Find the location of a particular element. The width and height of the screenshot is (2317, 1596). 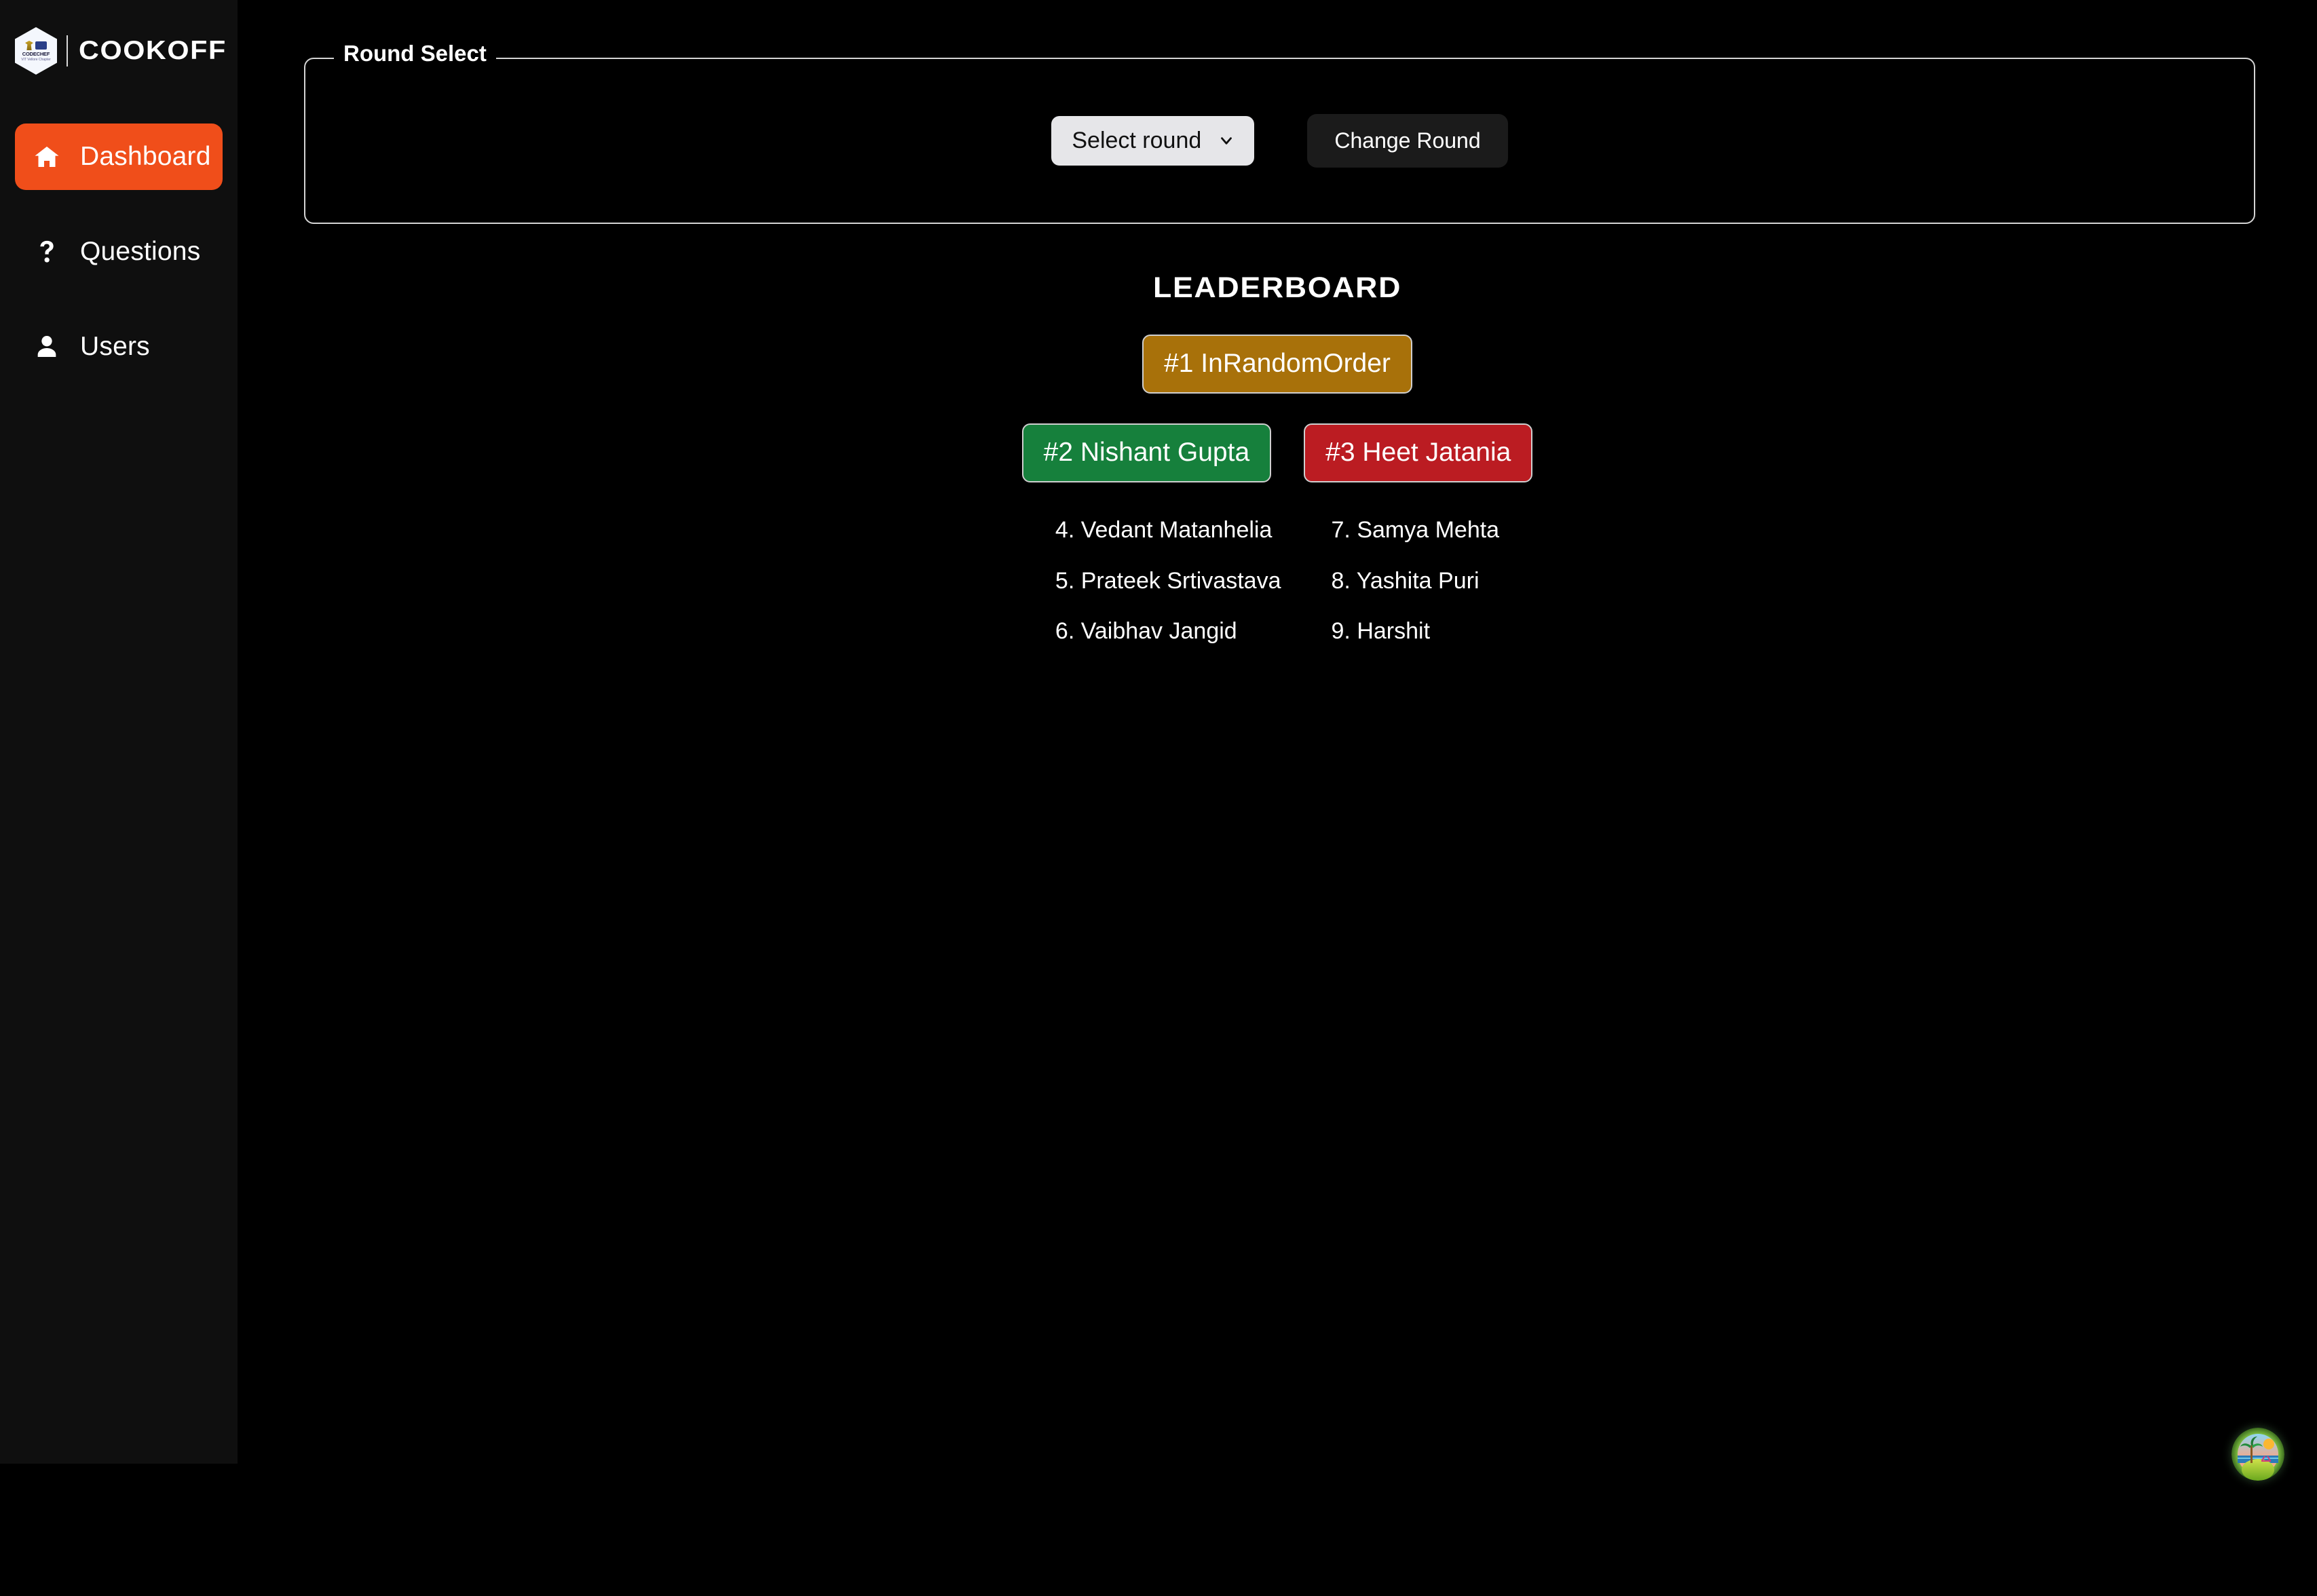

sidebar-nav: Dashboard Questions Users is located at coordinates (119, 252).